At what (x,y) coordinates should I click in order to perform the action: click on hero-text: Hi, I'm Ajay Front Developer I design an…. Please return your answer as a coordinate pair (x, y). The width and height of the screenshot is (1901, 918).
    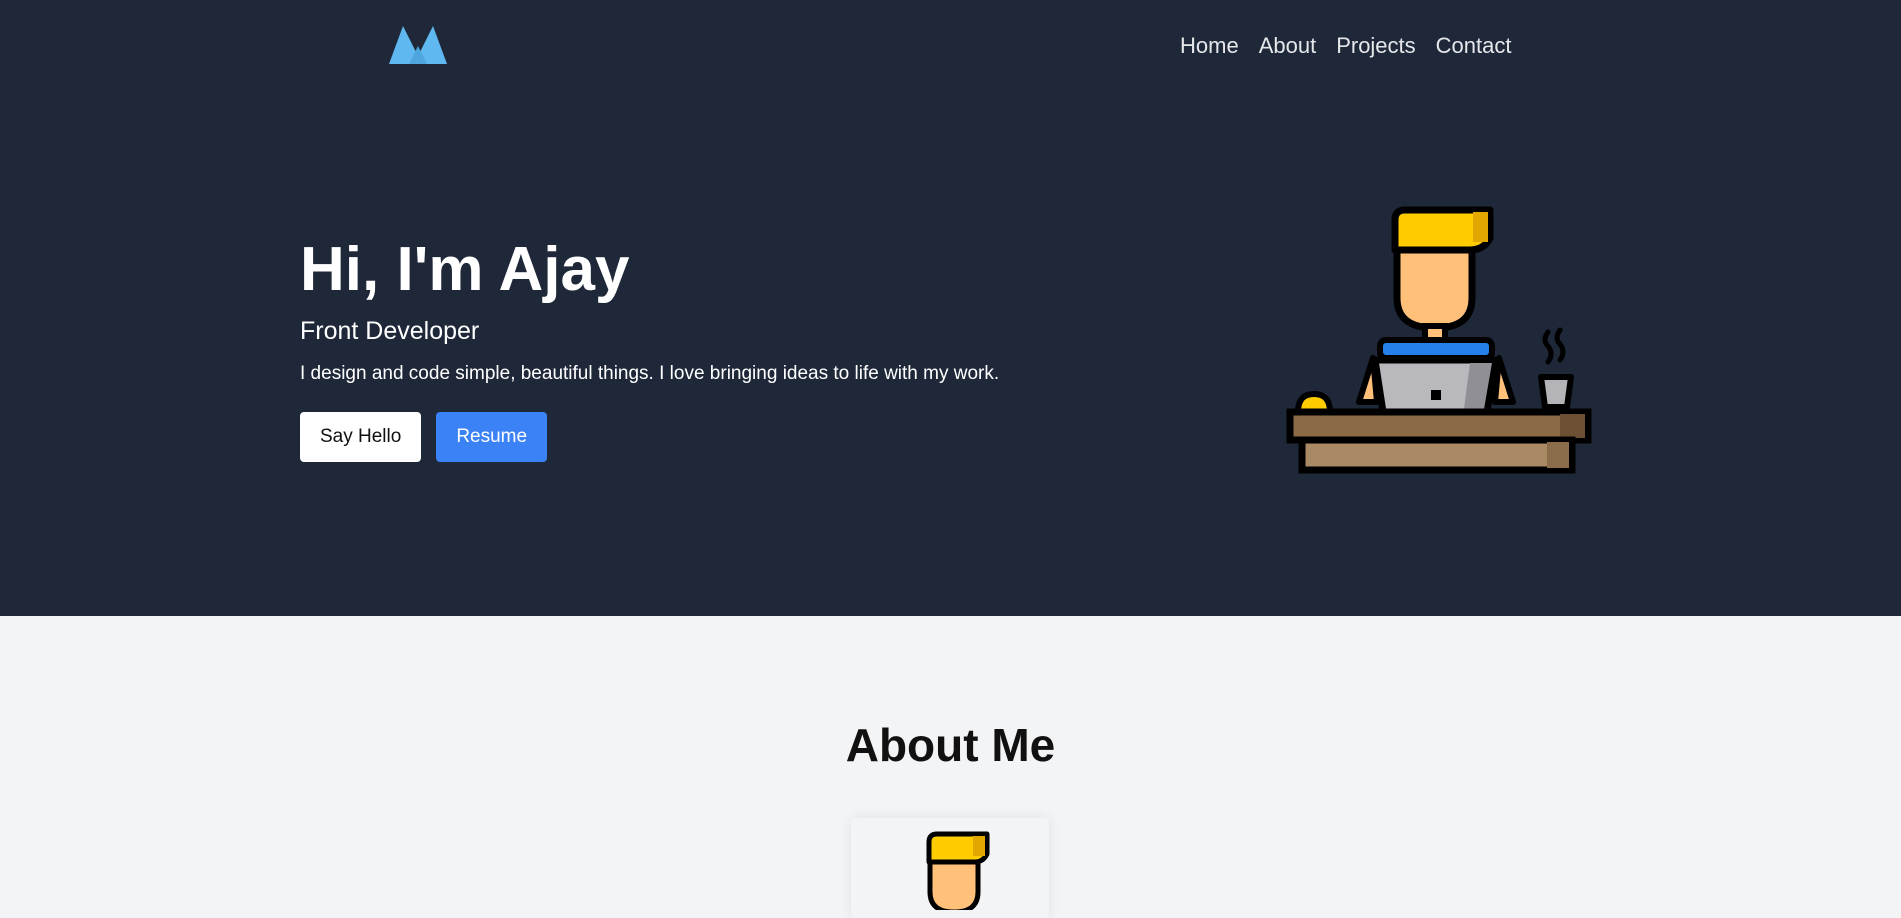
    Looking at the image, I should click on (649, 347).